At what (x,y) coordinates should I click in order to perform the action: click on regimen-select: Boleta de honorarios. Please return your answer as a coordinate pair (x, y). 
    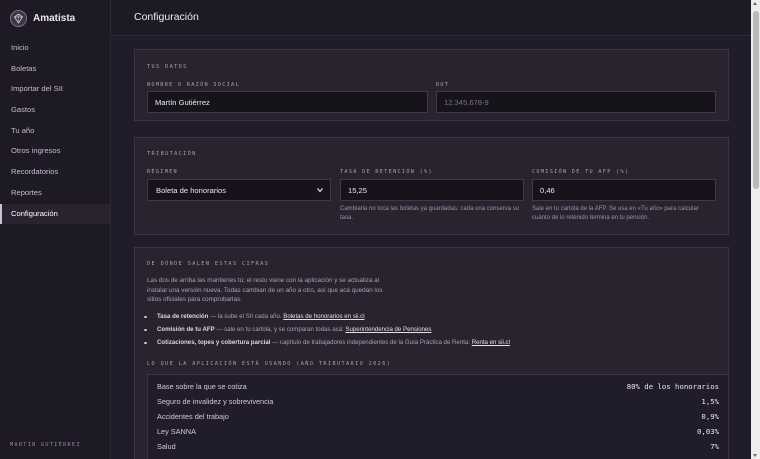
    Looking at the image, I should click on (239, 190).